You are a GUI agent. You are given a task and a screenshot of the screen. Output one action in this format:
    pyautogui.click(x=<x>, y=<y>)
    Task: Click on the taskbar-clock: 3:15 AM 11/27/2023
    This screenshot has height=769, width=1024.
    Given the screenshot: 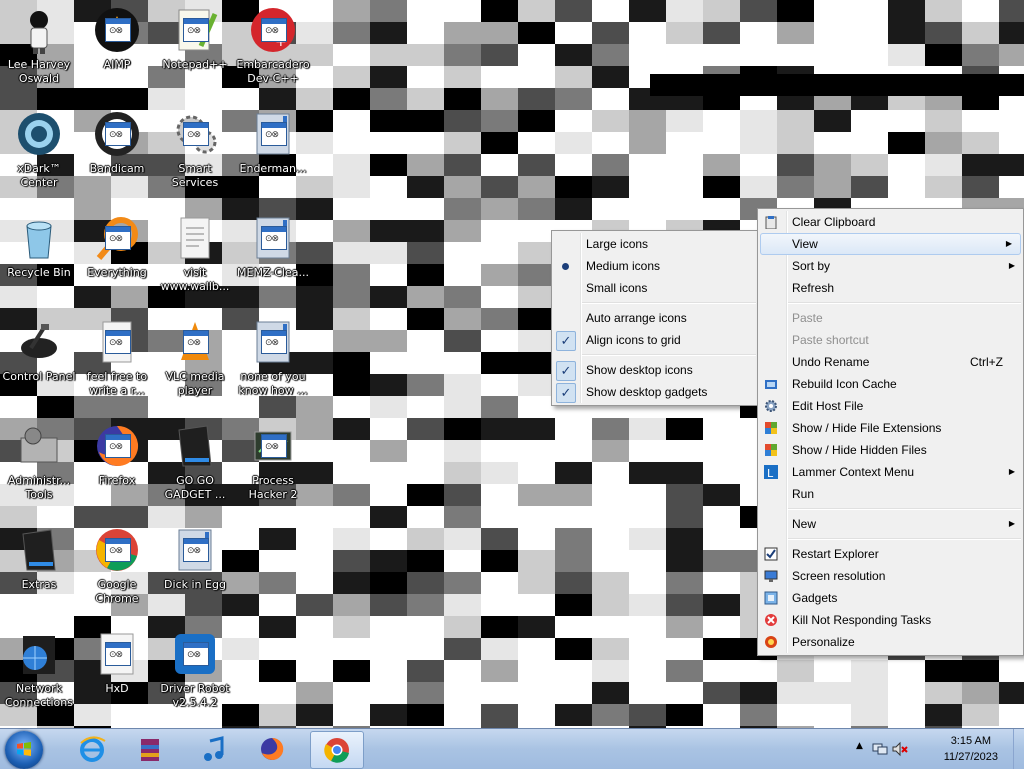 What is the action you would take?
    pyautogui.click(x=971, y=749)
    